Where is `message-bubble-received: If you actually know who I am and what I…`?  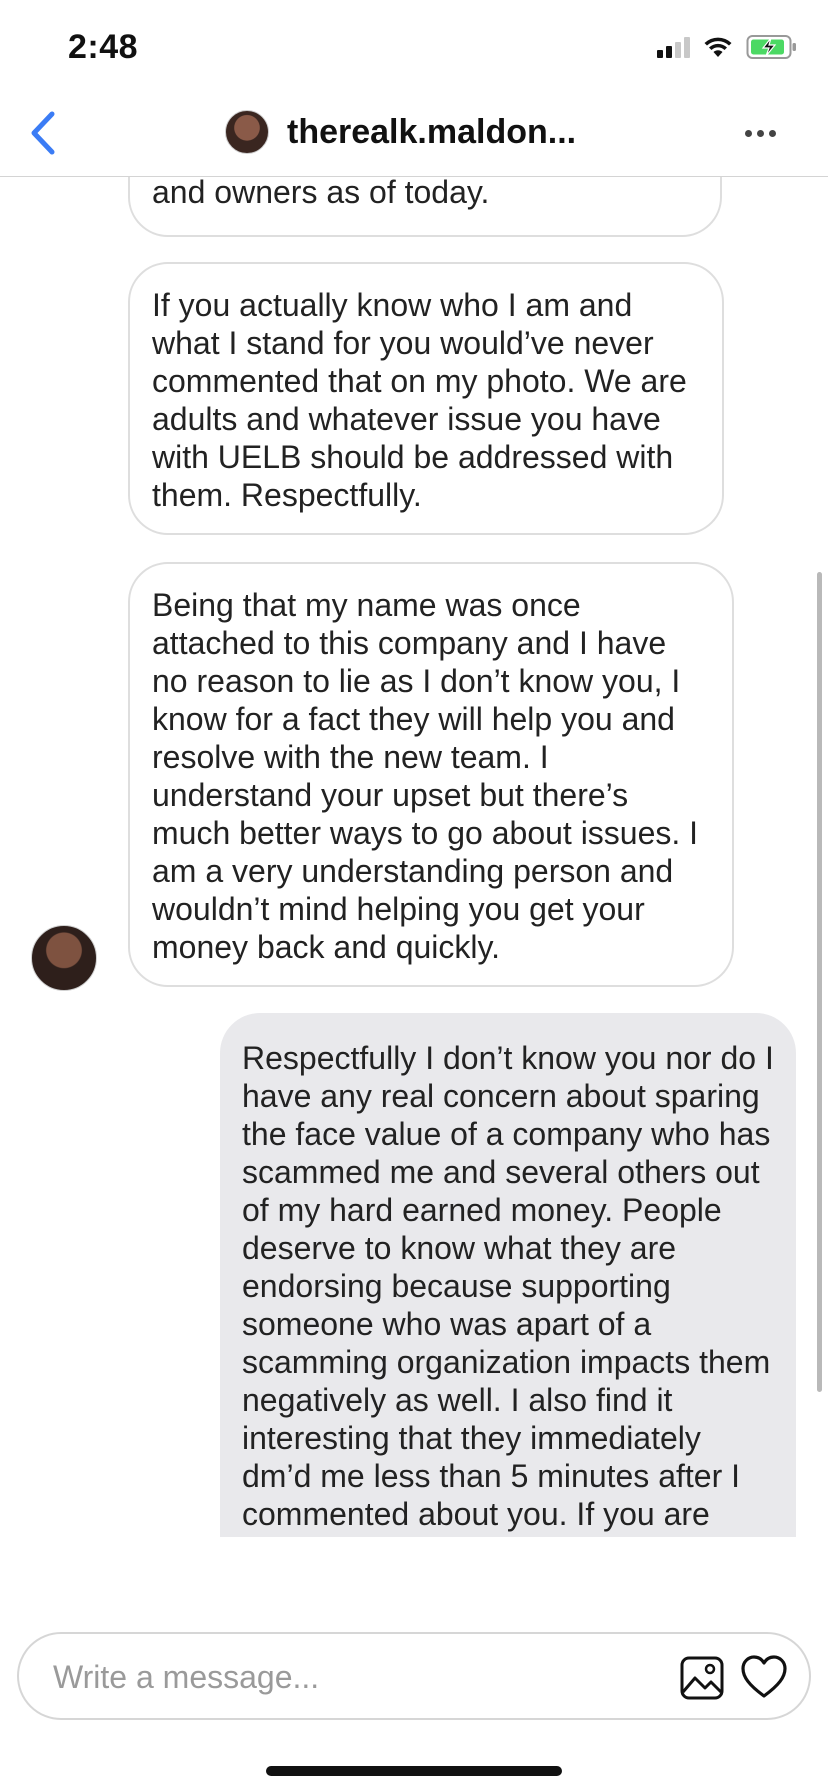
message-bubble-received: If you actually know who I am and what I… is located at coordinates (426, 398).